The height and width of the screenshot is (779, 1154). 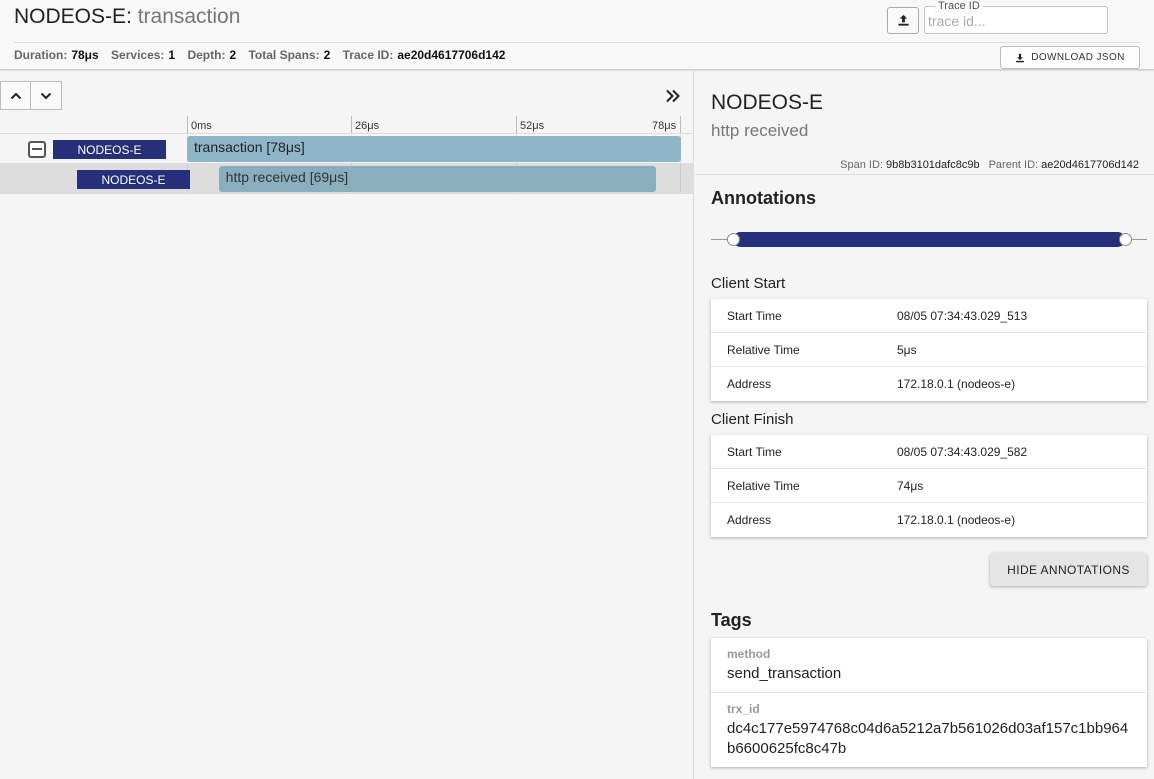 What do you see at coordinates (1016, 21) in the screenshot?
I see `trace-id-input` at bounding box center [1016, 21].